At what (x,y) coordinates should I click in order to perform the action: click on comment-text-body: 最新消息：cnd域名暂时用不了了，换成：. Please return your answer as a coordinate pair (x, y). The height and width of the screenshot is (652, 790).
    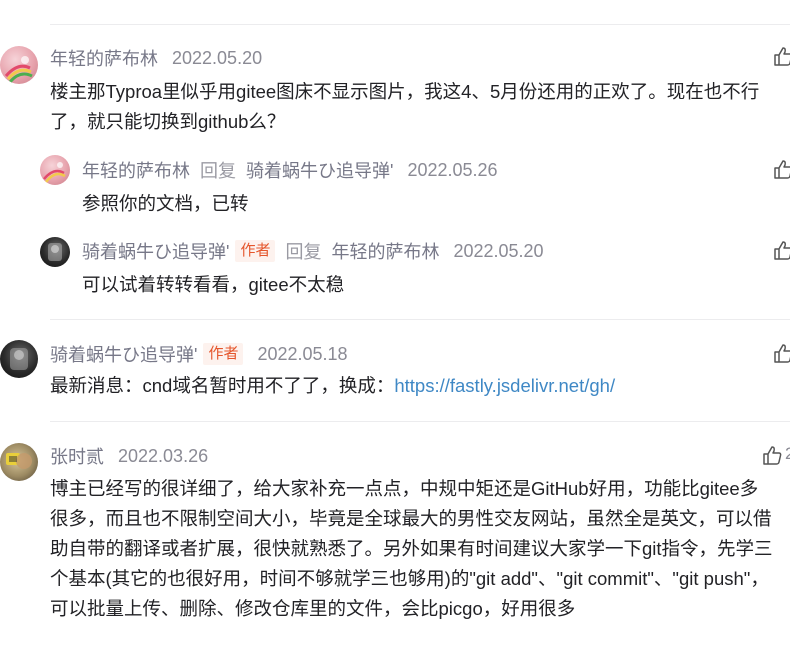
    Looking at the image, I should click on (222, 385).